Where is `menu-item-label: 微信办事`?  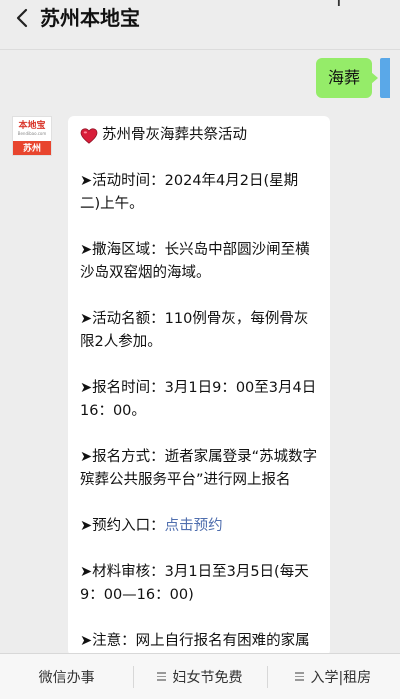 menu-item-label: 微信办事 is located at coordinates (66, 677).